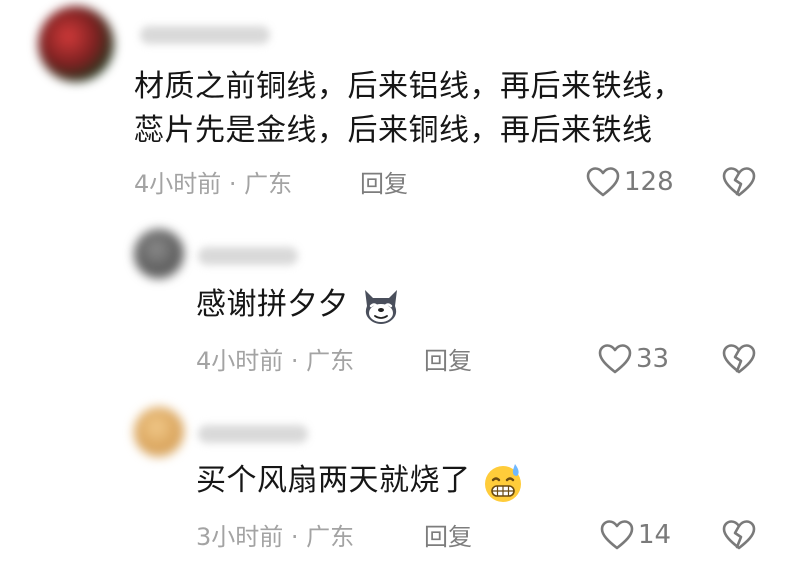 Image resolution: width=800 pixels, height=572 pixels. I want to click on comment-text: 买个风扇两天就烧了, so click(360, 481).